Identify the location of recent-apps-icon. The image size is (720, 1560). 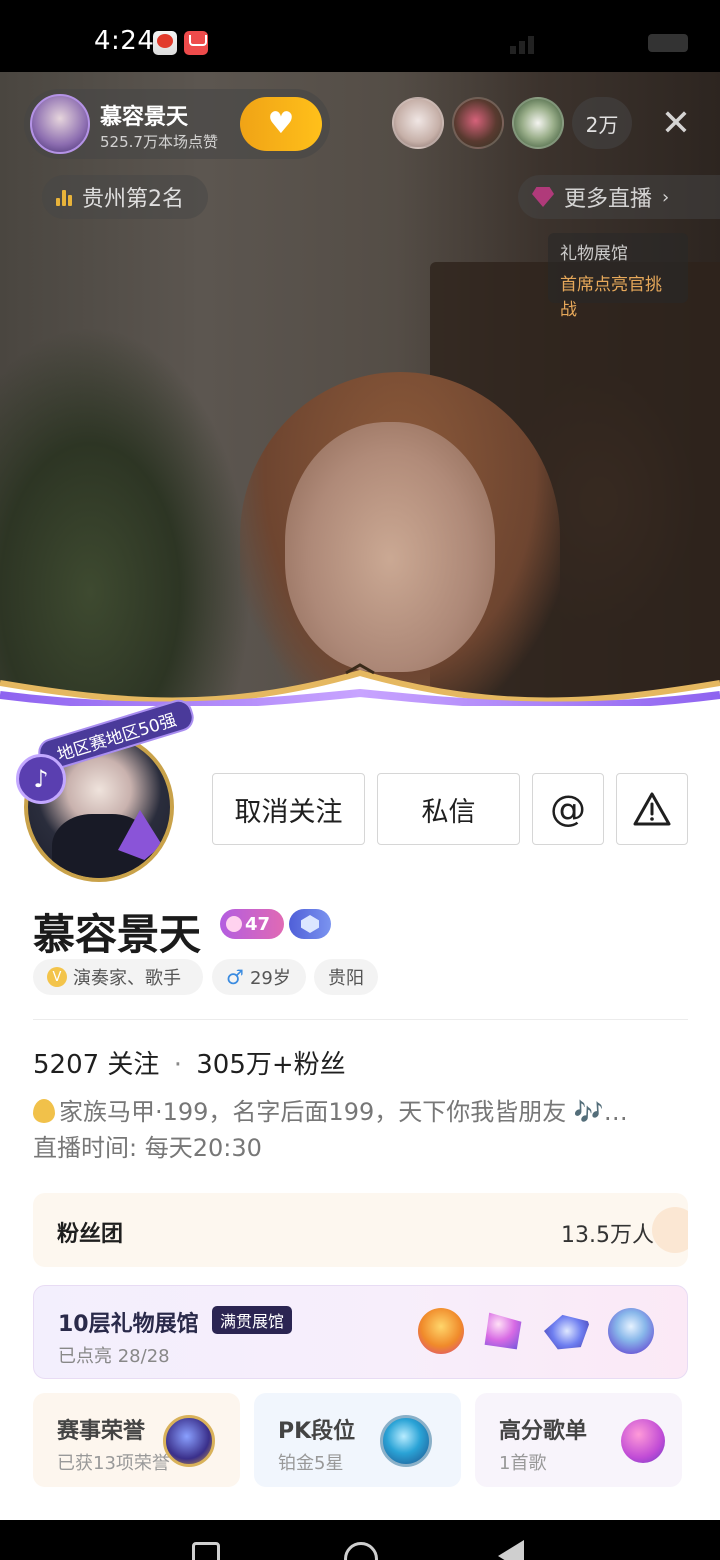
(206, 1551).